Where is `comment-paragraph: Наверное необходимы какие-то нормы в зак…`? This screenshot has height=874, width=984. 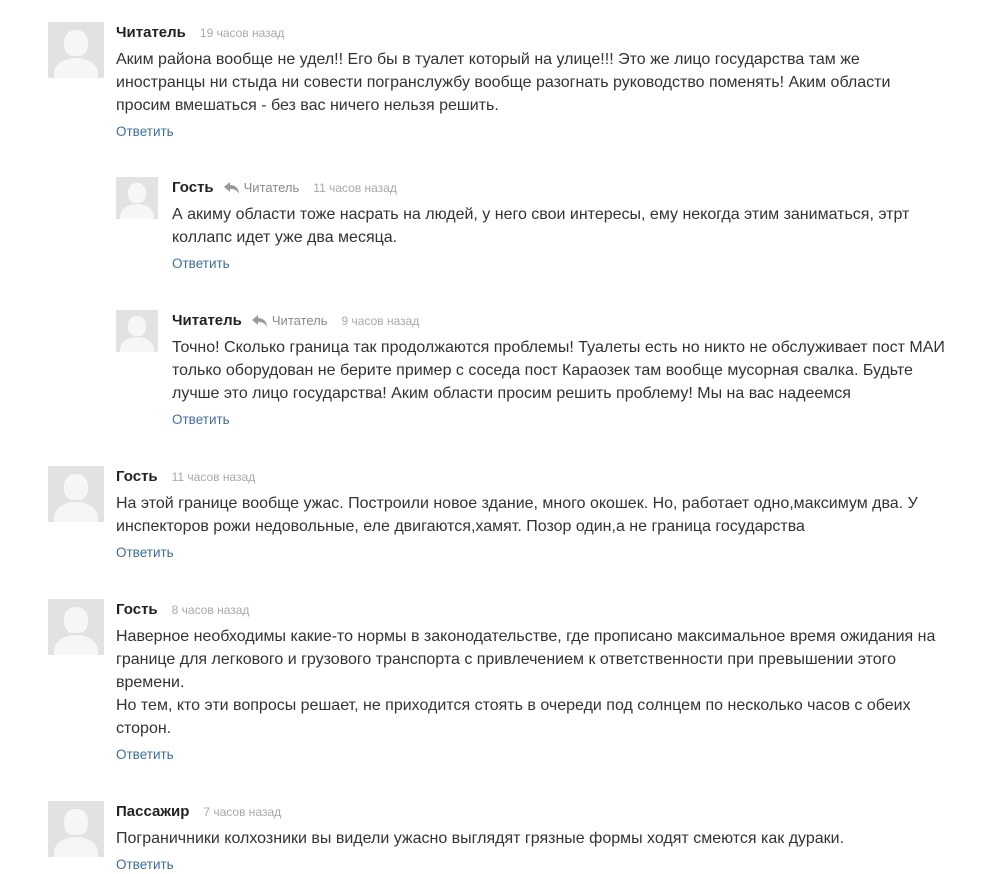 comment-paragraph: Наверное необходимы какие-то нормы в зак… is located at coordinates (526, 659).